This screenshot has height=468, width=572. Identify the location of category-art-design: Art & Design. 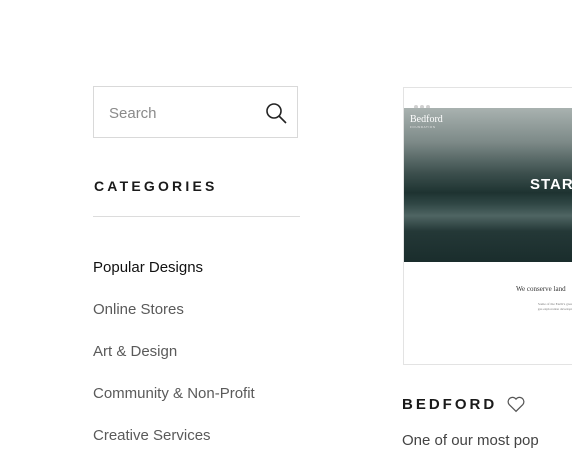
(174, 363).